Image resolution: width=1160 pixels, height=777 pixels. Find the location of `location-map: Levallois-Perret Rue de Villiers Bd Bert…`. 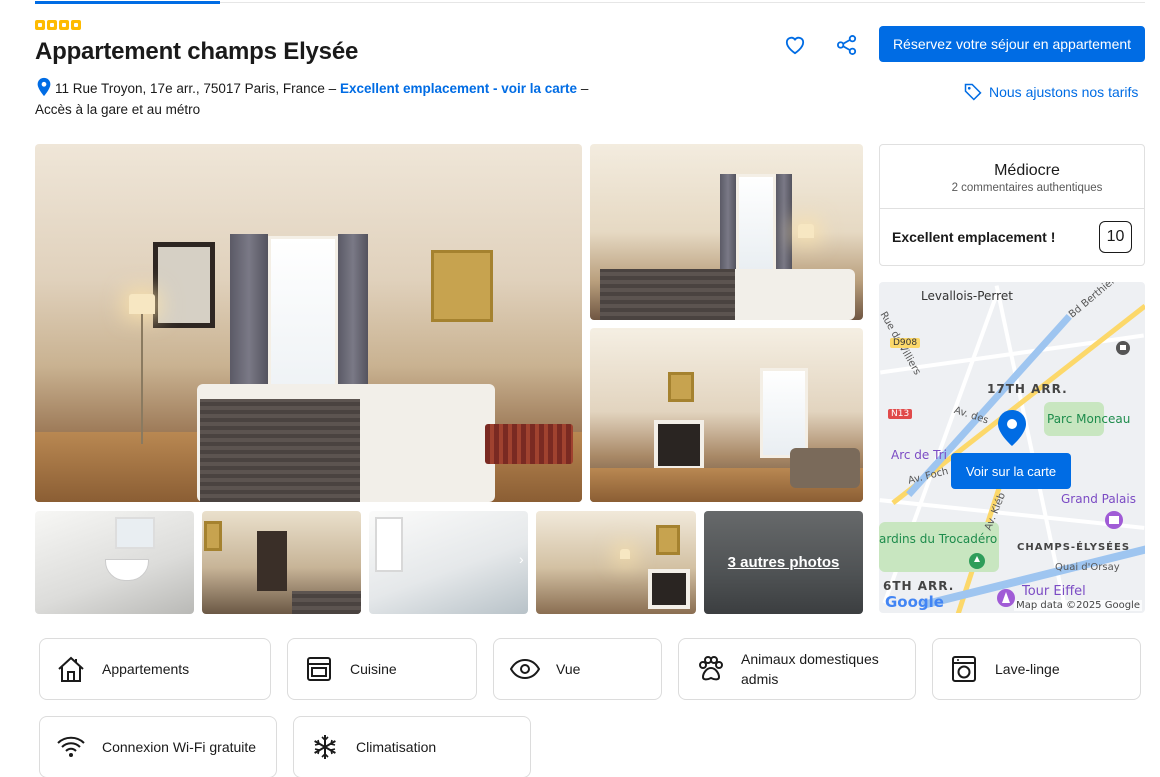

location-map: Levallois-Perret Rue de Villiers Bd Bert… is located at coordinates (1012, 447).